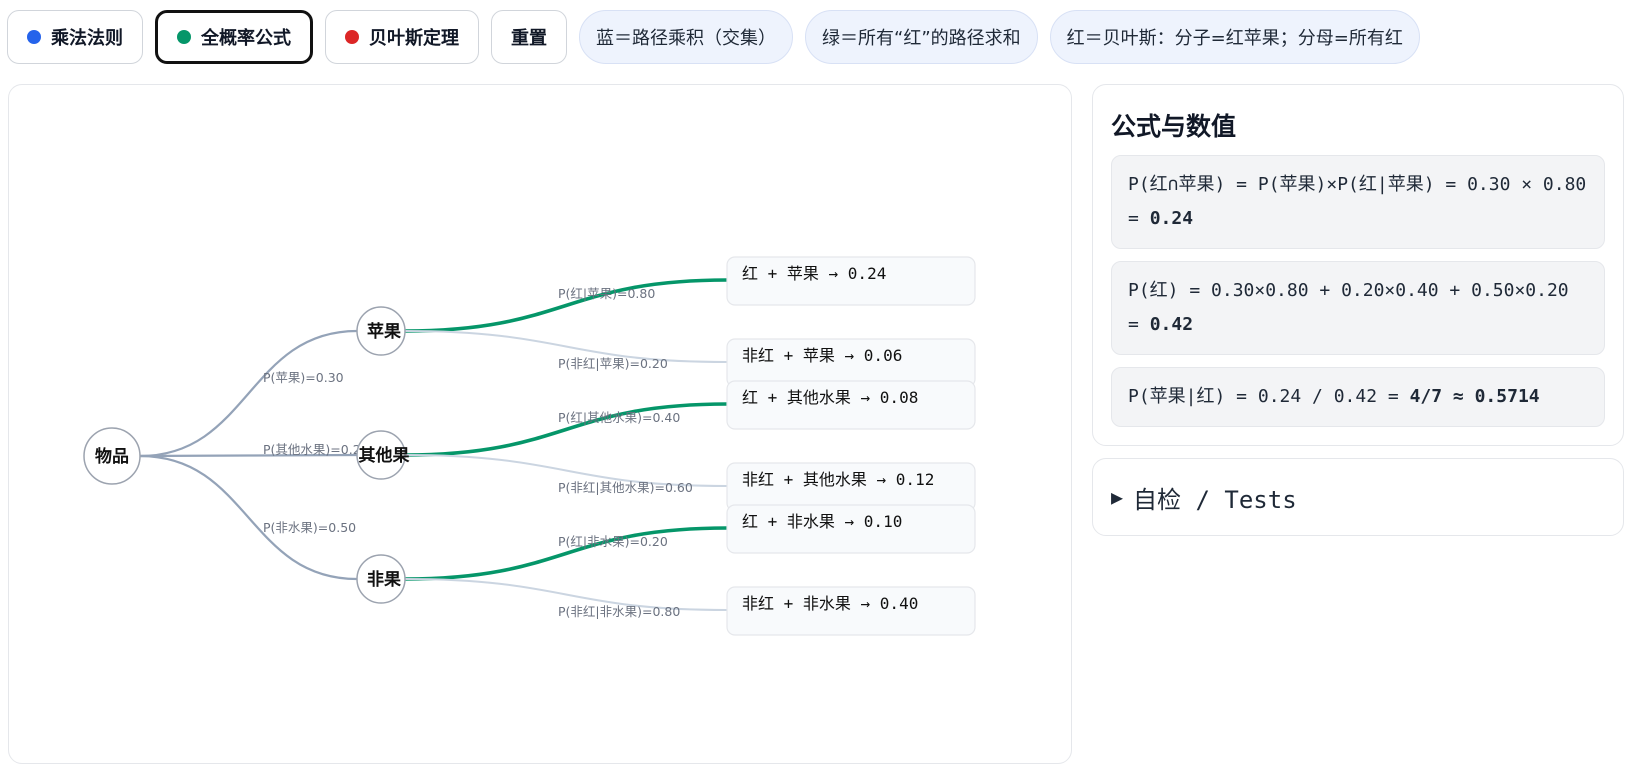 This screenshot has height=765, width=1633. I want to click on multiplication-rule-button: 乘法法则, so click(75, 37).